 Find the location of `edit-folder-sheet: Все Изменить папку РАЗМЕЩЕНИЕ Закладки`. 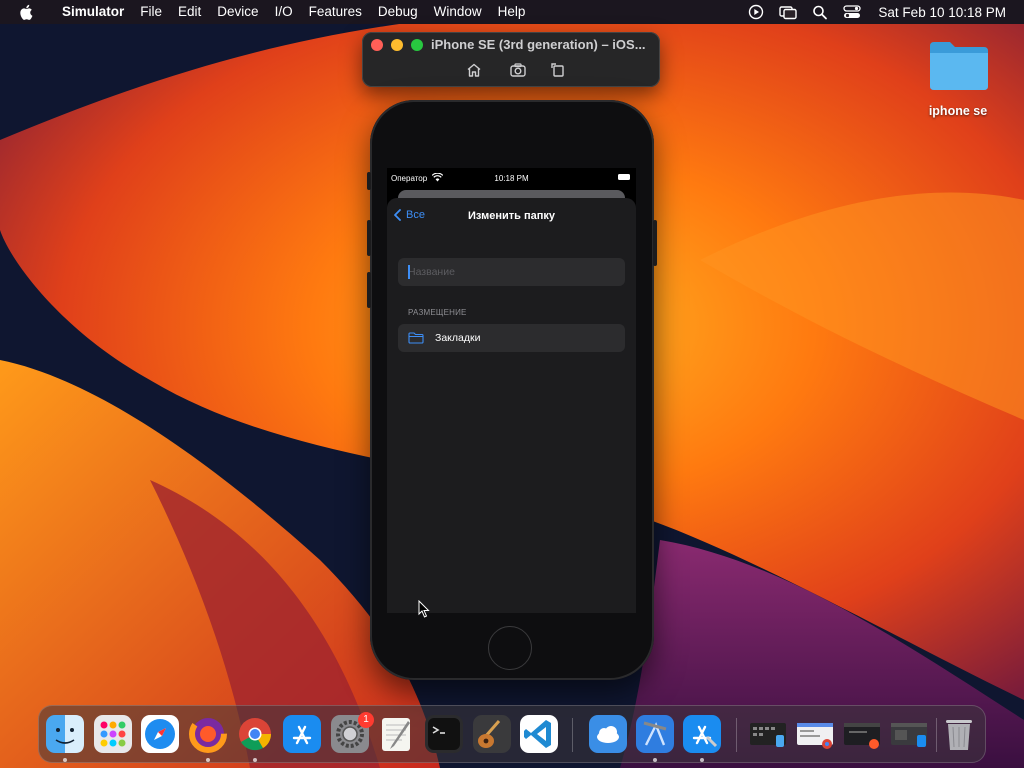

edit-folder-sheet: Все Изменить папку РАЗМЕЩЕНИЕ Закладки is located at coordinates (511, 405).